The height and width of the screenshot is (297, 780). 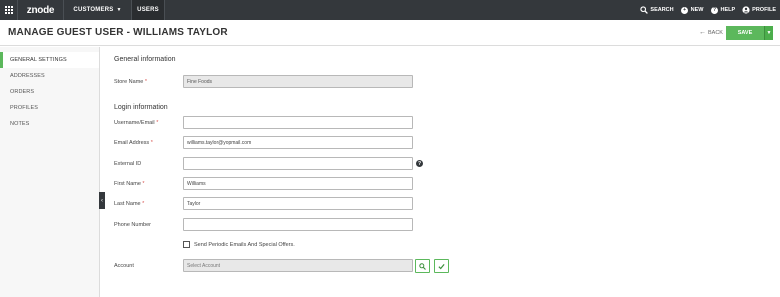 What do you see at coordinates (118, 32) in the screenshot?
I see `page-title: MANAGE GUEST USER - WILLIAMS TAYLOR` at bounding box center [118, 32].